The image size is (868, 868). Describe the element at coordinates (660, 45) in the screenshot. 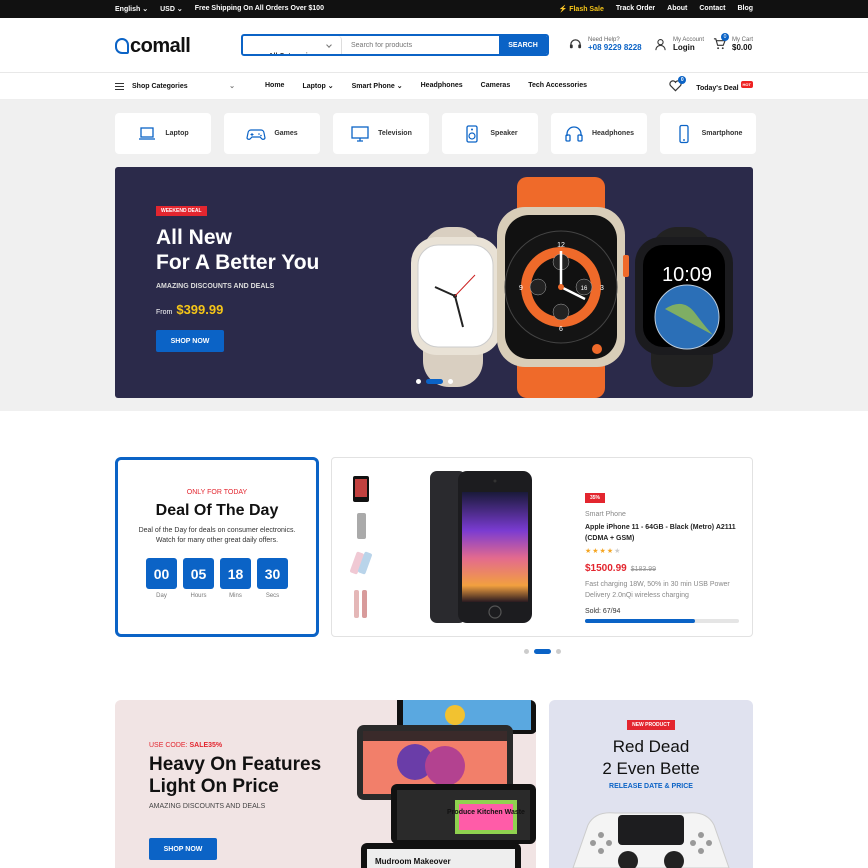

I see `user-icon` at that location.